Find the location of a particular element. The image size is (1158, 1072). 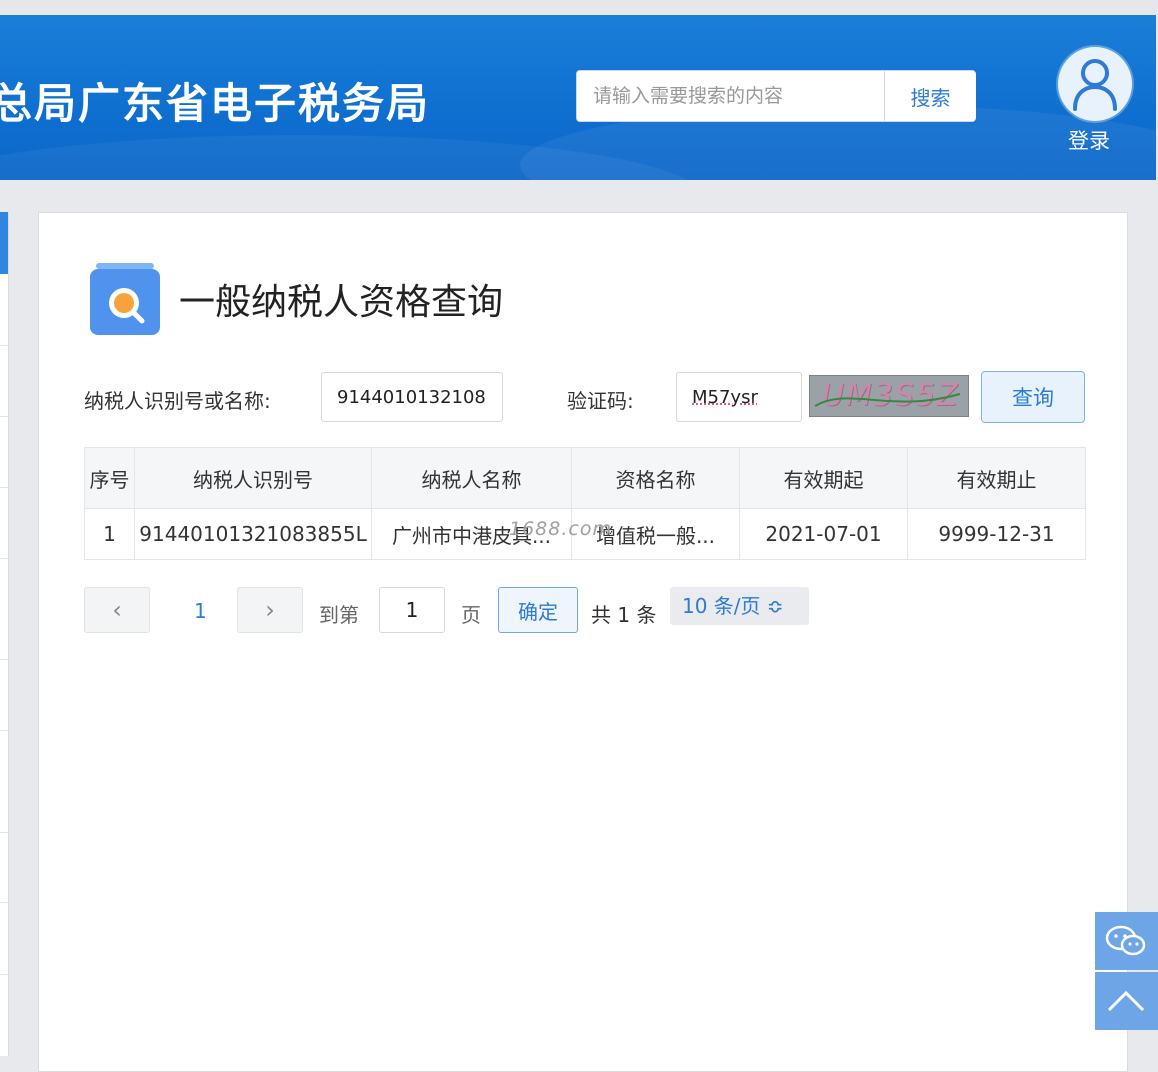

column-header: 纳税人识别号 is located at coordinates (253, 478).